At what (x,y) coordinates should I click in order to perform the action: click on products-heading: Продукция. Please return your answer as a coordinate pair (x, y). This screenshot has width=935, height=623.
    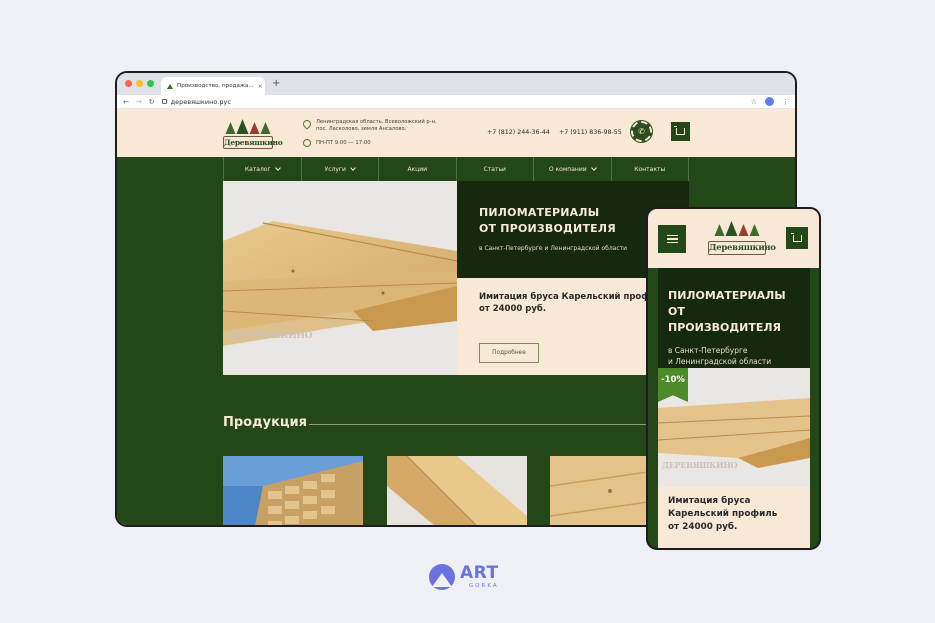
    Looking at the image, I should click on (265, 422).